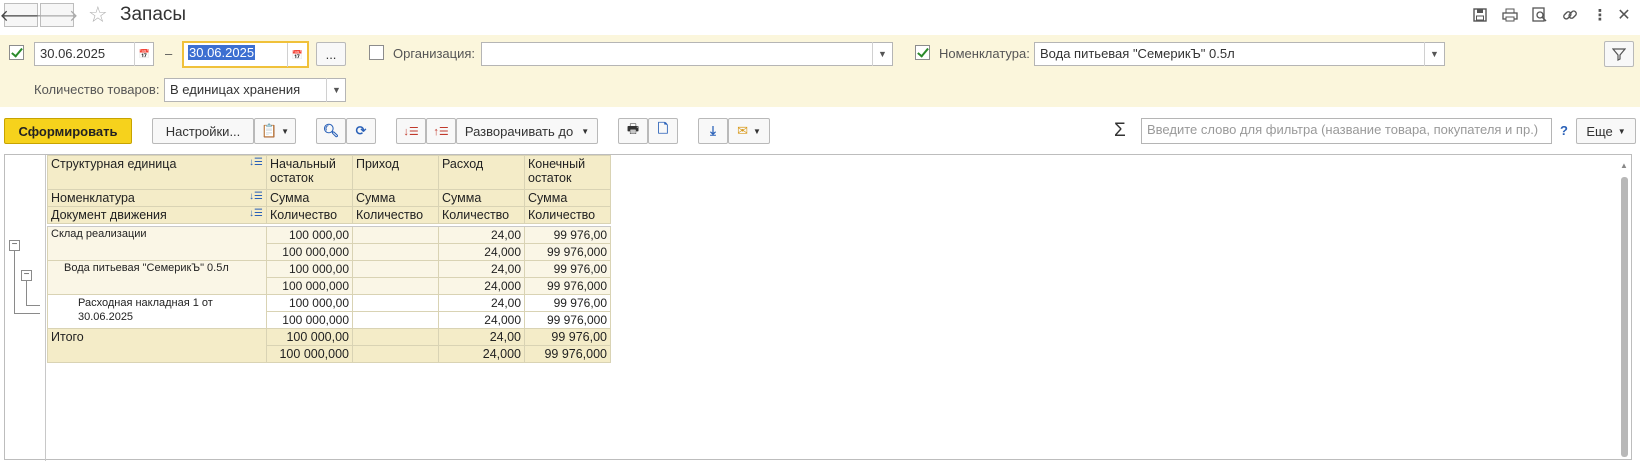  I want to click on preview-button: 🗋, so click(663, 131).